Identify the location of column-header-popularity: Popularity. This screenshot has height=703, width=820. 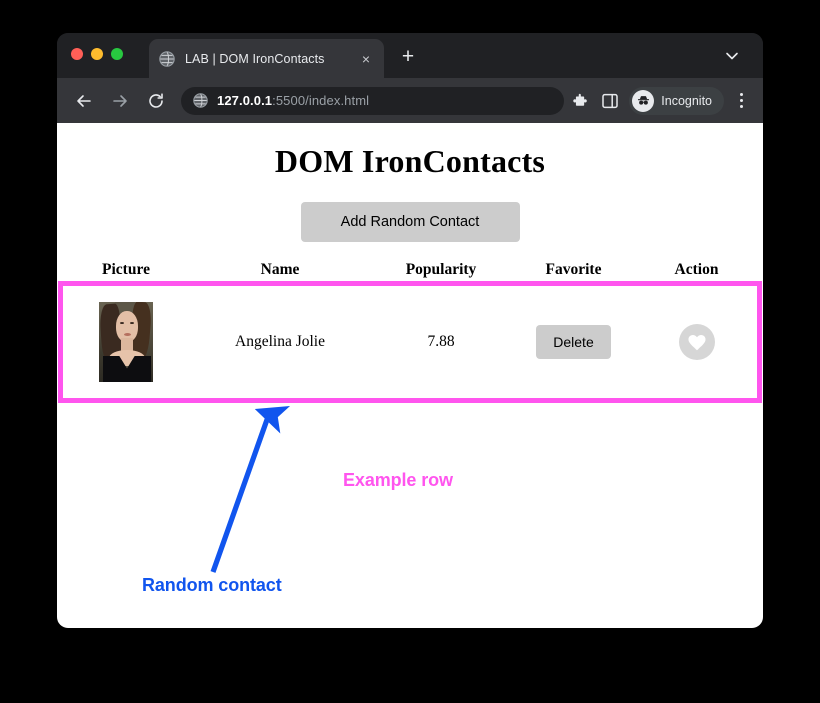
(441, 269).